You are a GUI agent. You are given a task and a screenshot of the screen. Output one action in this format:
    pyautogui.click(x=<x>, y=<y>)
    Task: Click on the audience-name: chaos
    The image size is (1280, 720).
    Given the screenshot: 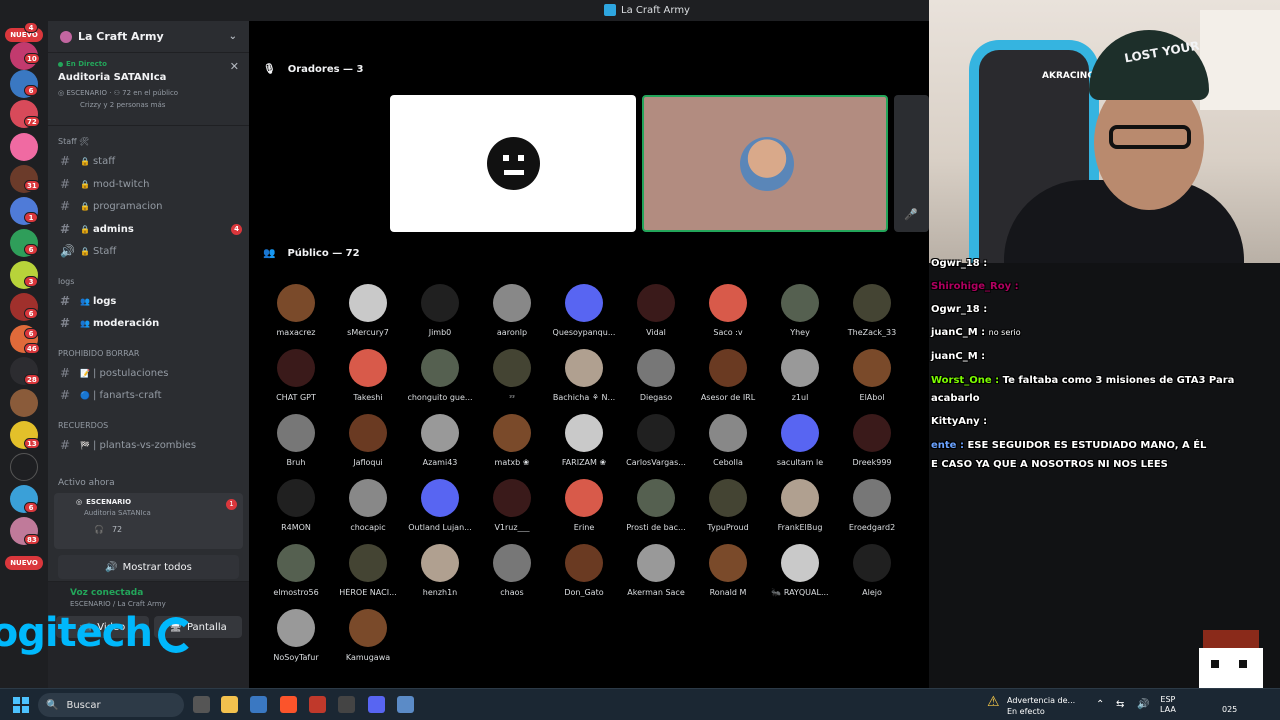 What is the action you would take?
    pyautogui.click(x=512, y=592)
    